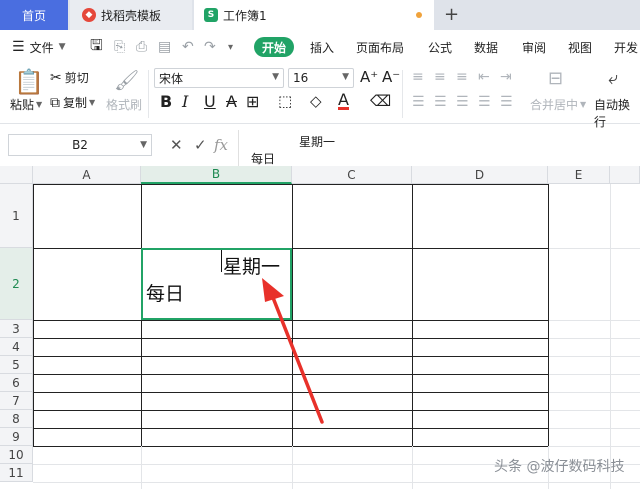 The width and height of the screenshot is (640, 489). What do you see at coordinates (124, 104) in the screenshot?
I see `format-painter-button: 格式刷` at bounding box center [124, 104].